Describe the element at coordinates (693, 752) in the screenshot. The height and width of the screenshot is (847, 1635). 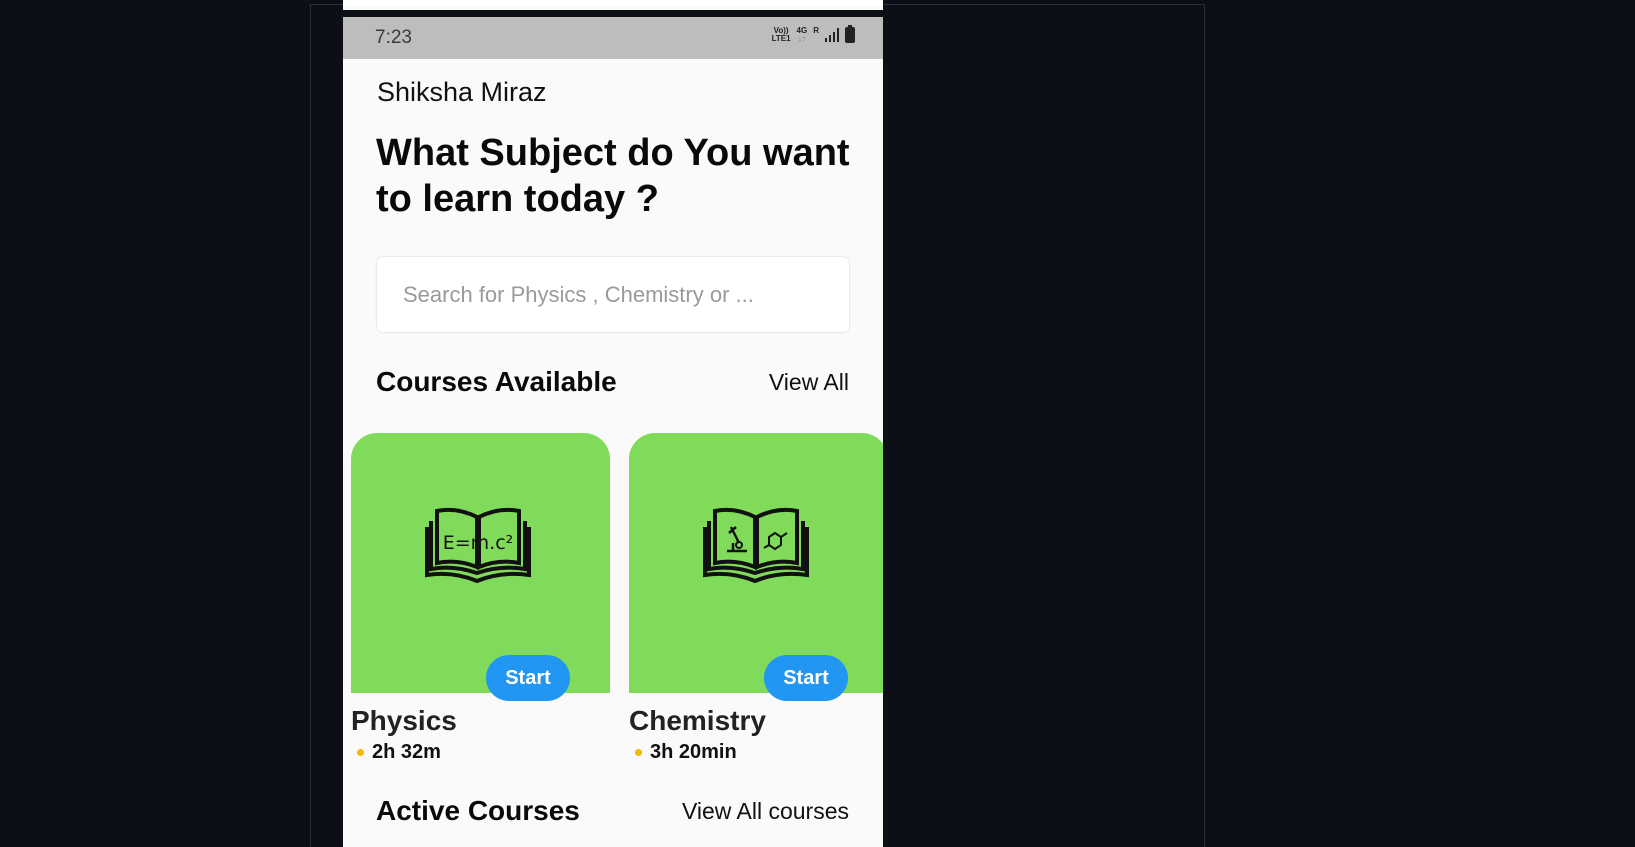
I see `duration-text: 3h 20min` at that location.